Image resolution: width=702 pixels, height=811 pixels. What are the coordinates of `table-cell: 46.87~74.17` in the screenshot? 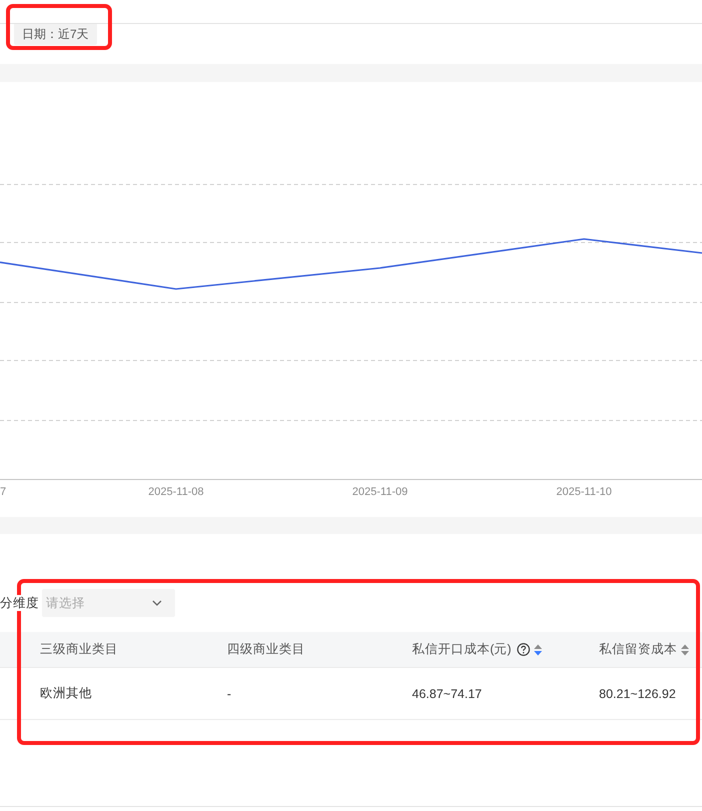 It's located at (447, 693).